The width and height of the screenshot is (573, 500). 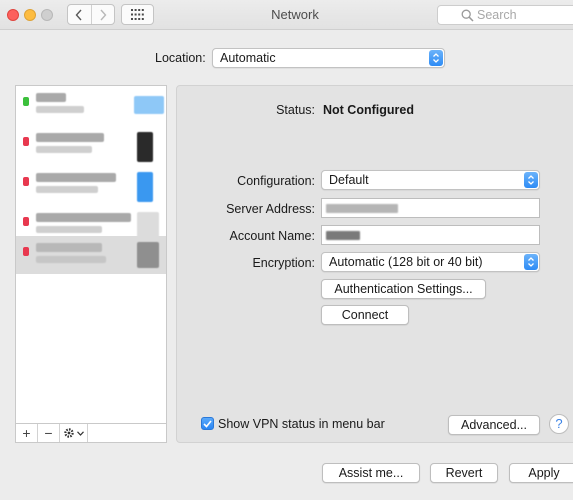 What do you see at coordinates (467, 15) in the screenshot?
I see `search-icon` at bounding box center [467, 15].